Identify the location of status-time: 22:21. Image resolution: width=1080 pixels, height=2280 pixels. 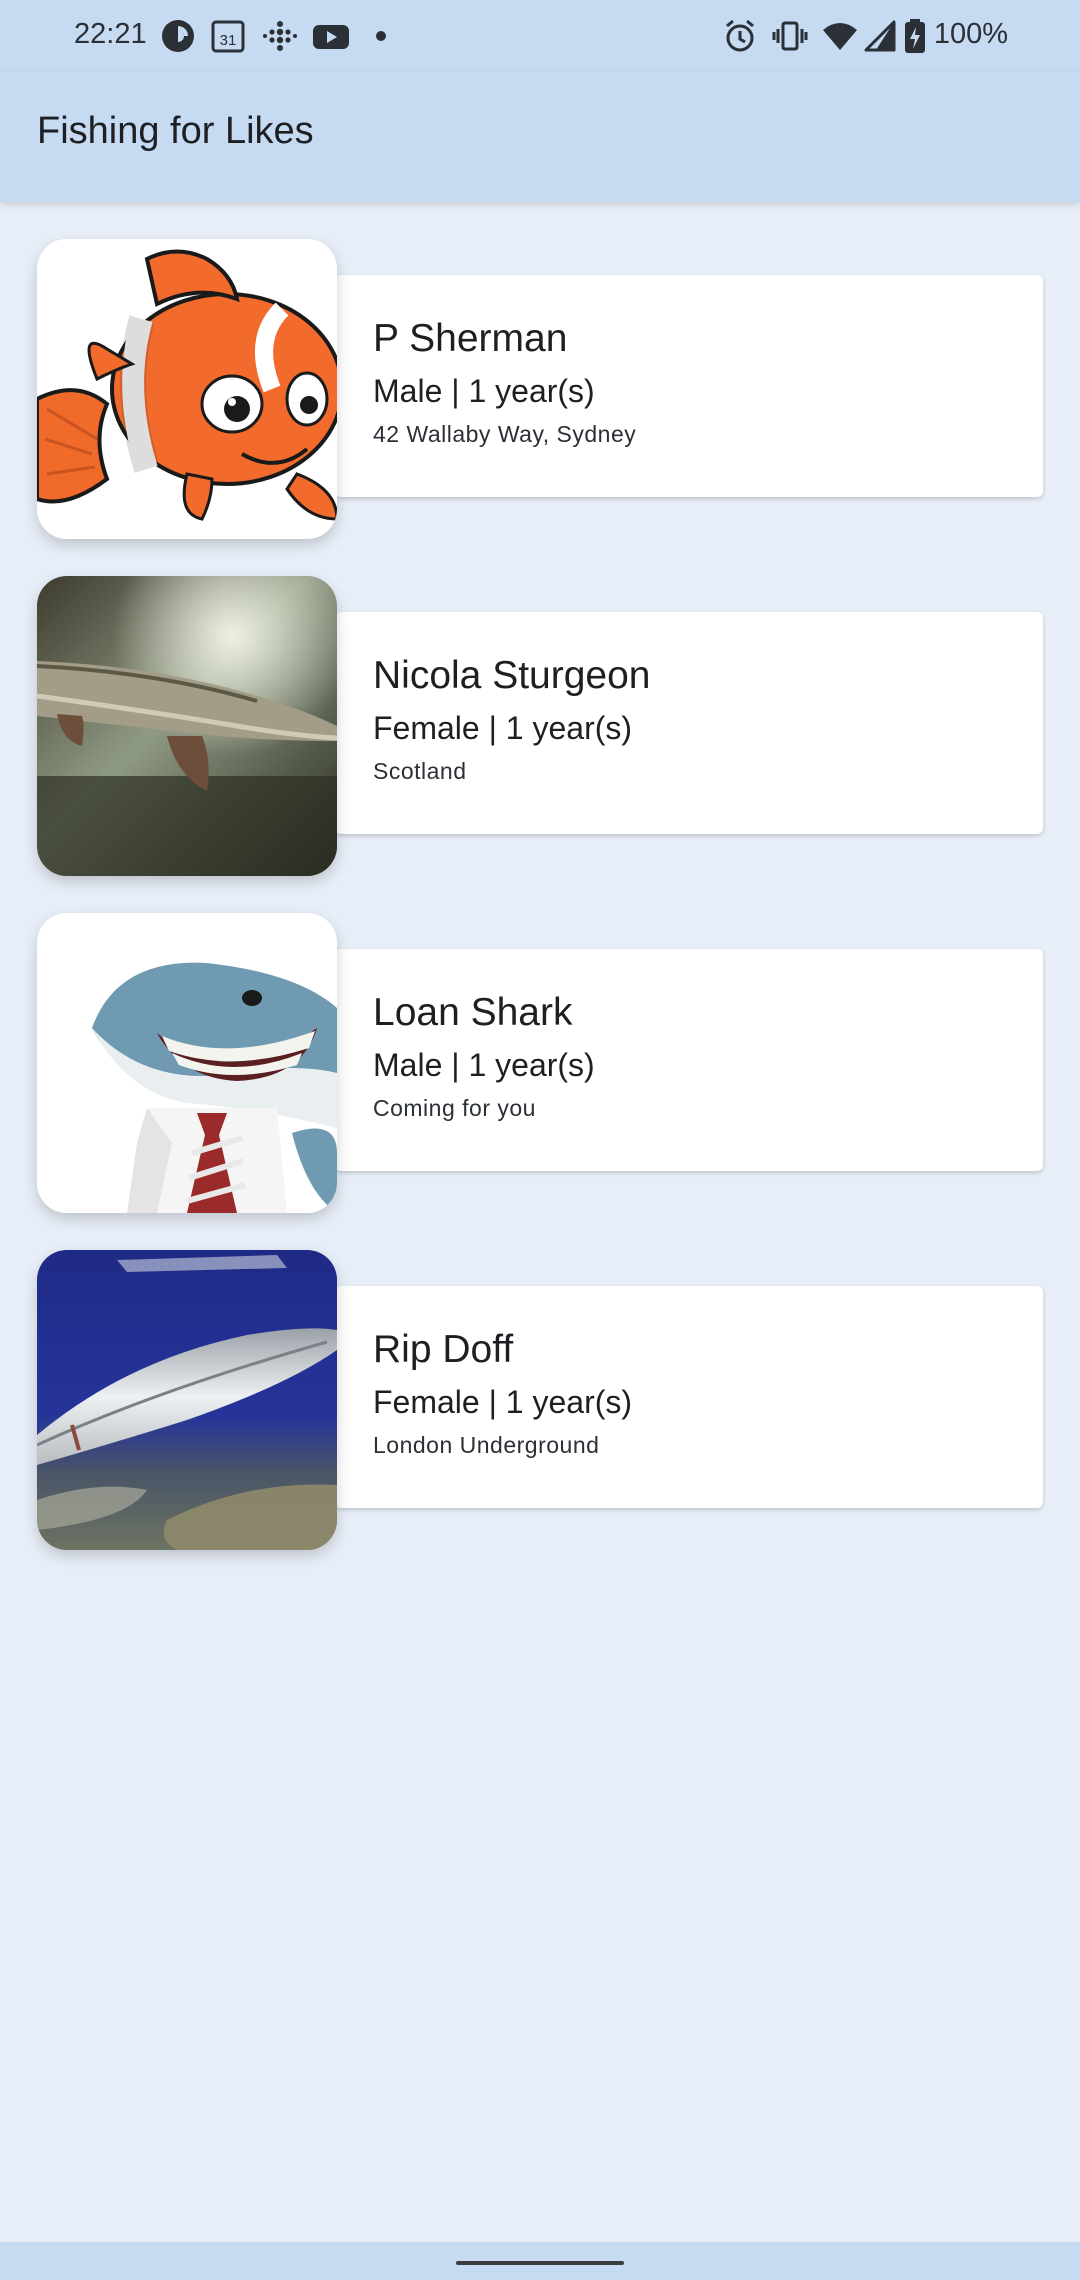
(110, 34).